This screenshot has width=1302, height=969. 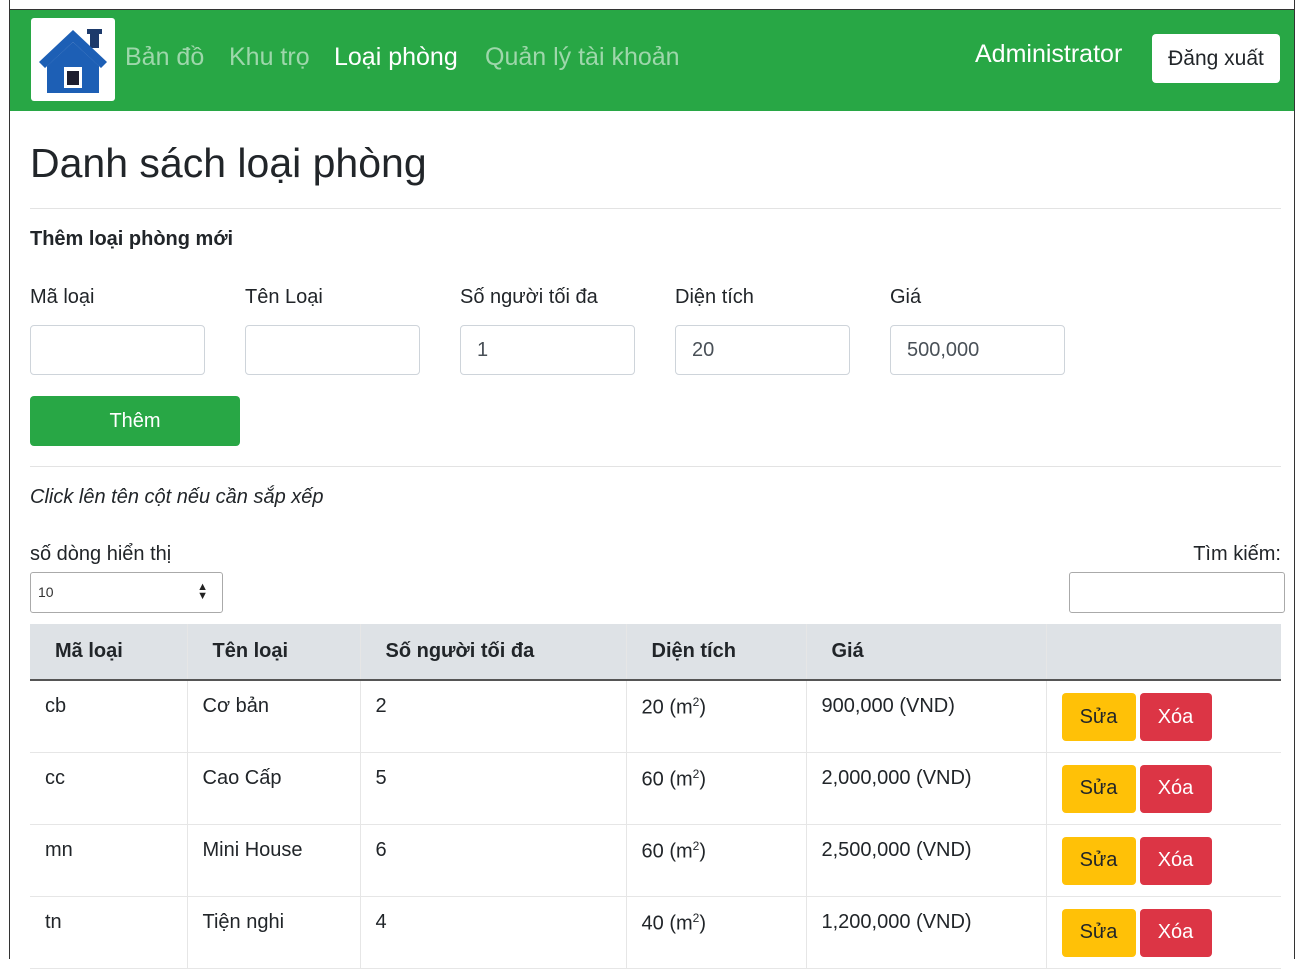 What do you see at coordinates (715, 932) in the screenshot?
I see `cell-area: 40 (m2)` at bounding box center [715, 932].